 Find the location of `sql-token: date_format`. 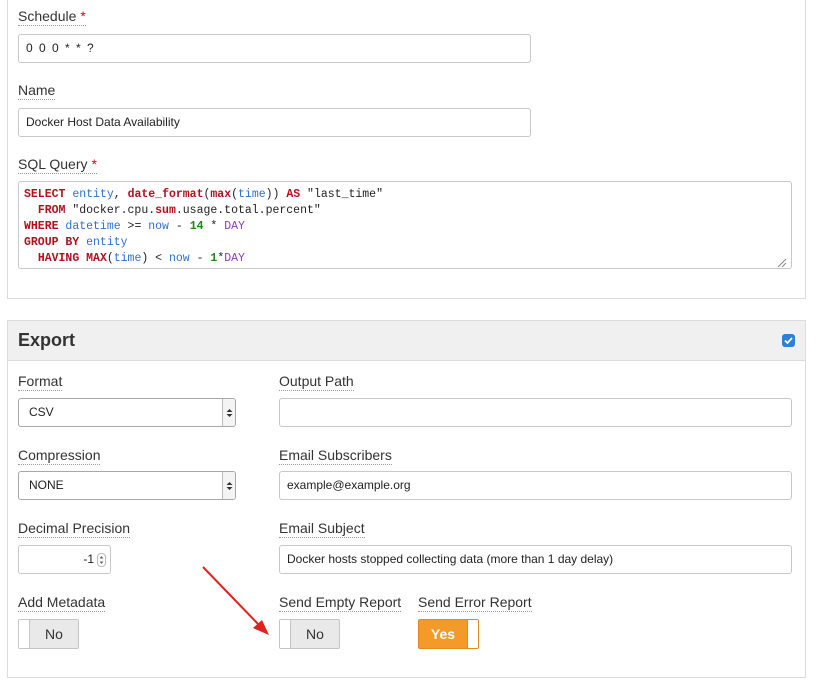

sql-token: date_format is located at coordinates (165, 194).